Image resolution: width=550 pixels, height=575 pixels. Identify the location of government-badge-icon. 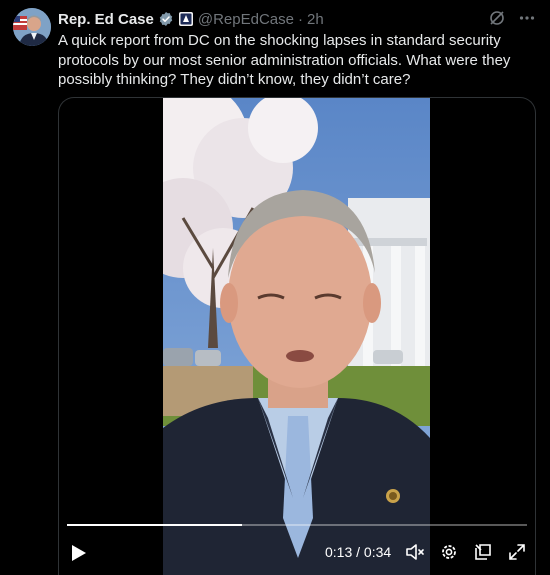
(185, 19).